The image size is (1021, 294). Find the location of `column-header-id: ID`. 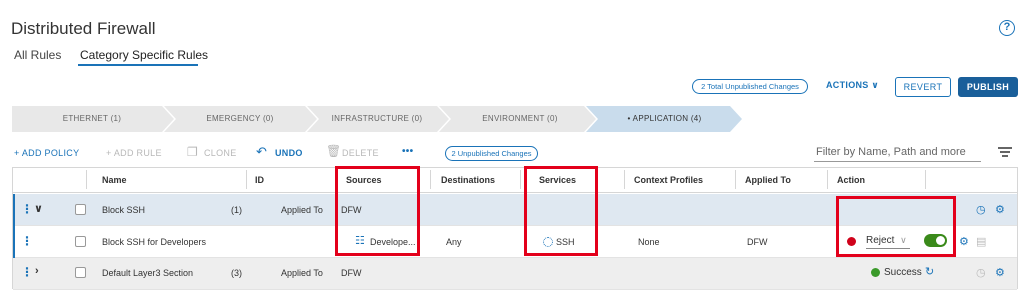

column-header-id: ID is located at coordinates (259, 180).